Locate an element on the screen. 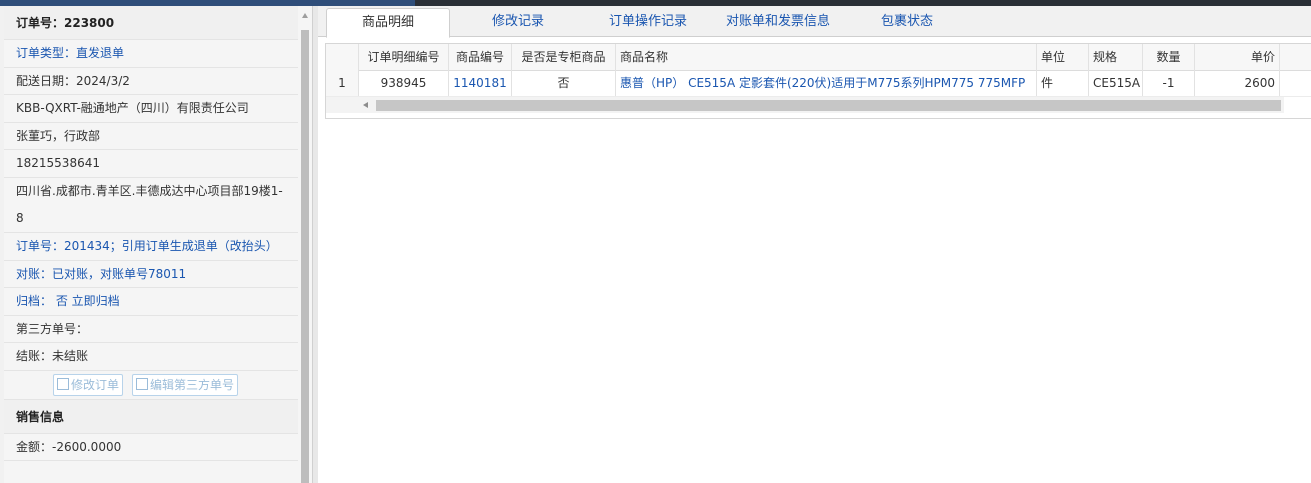 The width and height of the screenshot is (1311, 483). row-index: 1 is located at coordinates (342, 83).